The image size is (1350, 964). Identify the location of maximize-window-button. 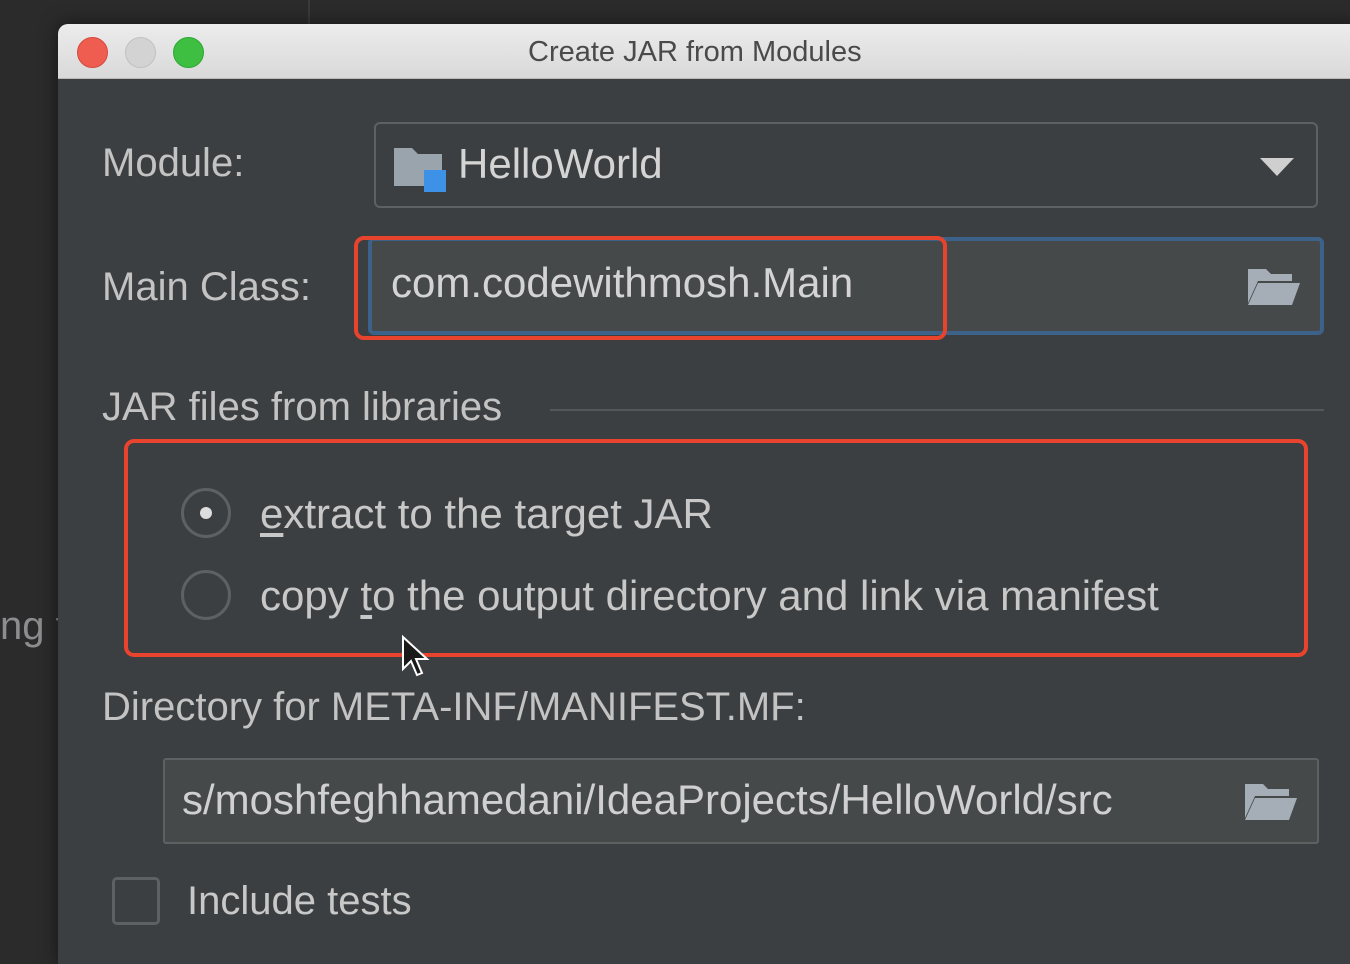
(188, 52).